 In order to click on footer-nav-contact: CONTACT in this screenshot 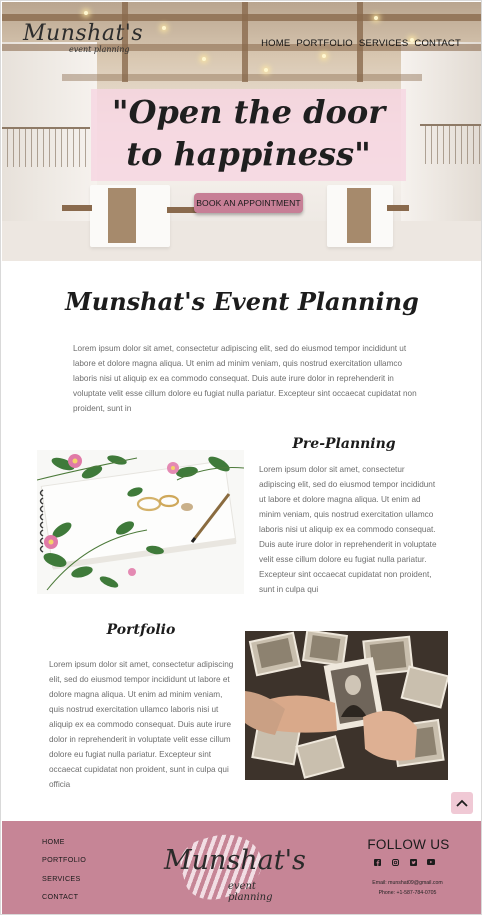, I will do `click(64, 896)`.